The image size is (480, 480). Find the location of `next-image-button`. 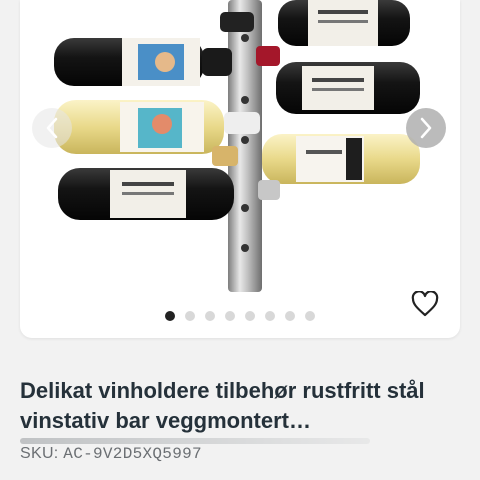

next-image-button is located at coordinates (426, 128).